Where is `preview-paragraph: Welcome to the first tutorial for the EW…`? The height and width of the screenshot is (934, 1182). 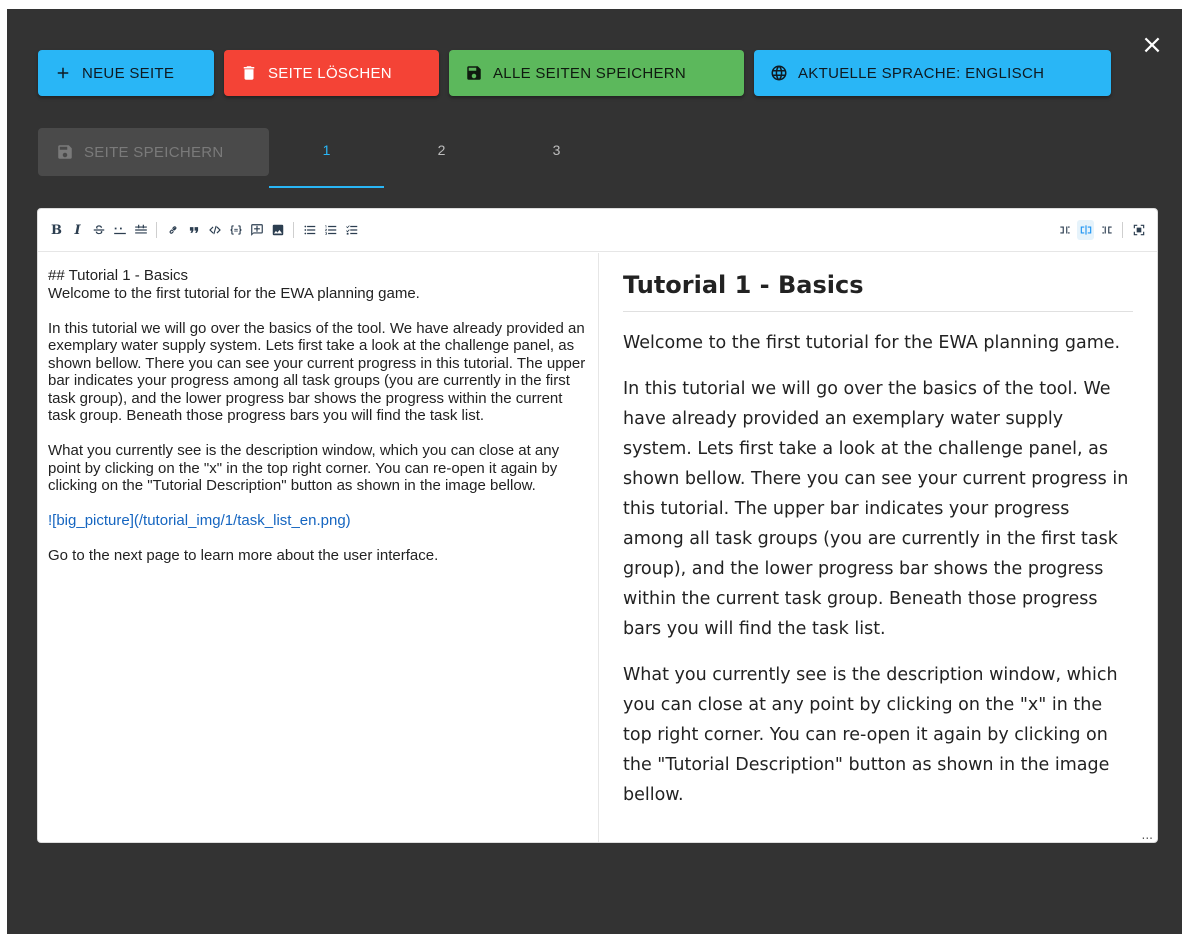 preview-paragraph: Welcome to the first tutorial for the EW… is located at coordinates (872, 343).